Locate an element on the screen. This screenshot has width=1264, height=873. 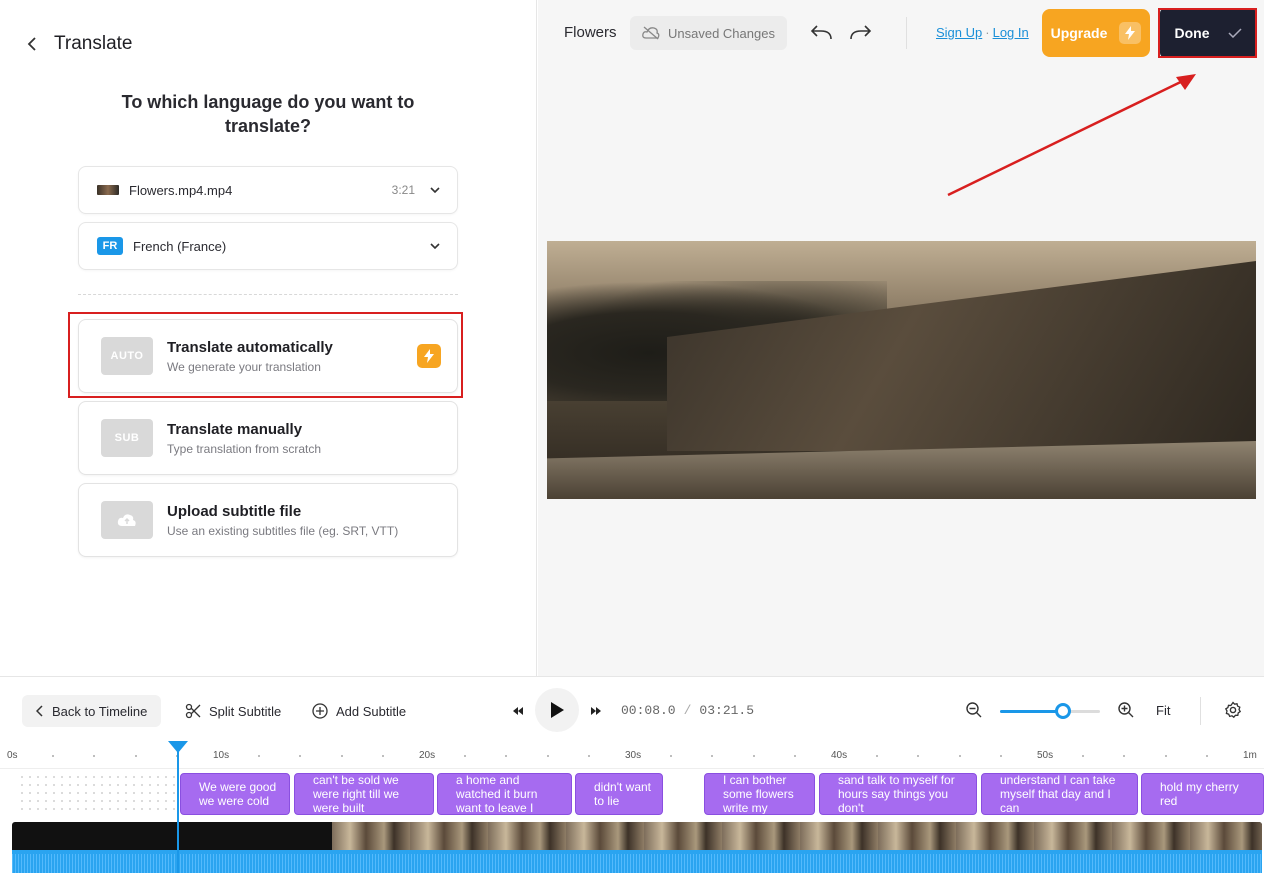
auth-links: Sign Up · Log In is located at coordinates (982, 32).